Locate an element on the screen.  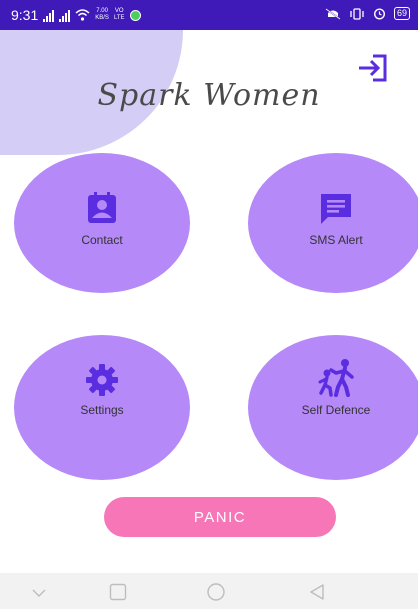
volte-bottom: LTE is located at coordinates (119, 18).